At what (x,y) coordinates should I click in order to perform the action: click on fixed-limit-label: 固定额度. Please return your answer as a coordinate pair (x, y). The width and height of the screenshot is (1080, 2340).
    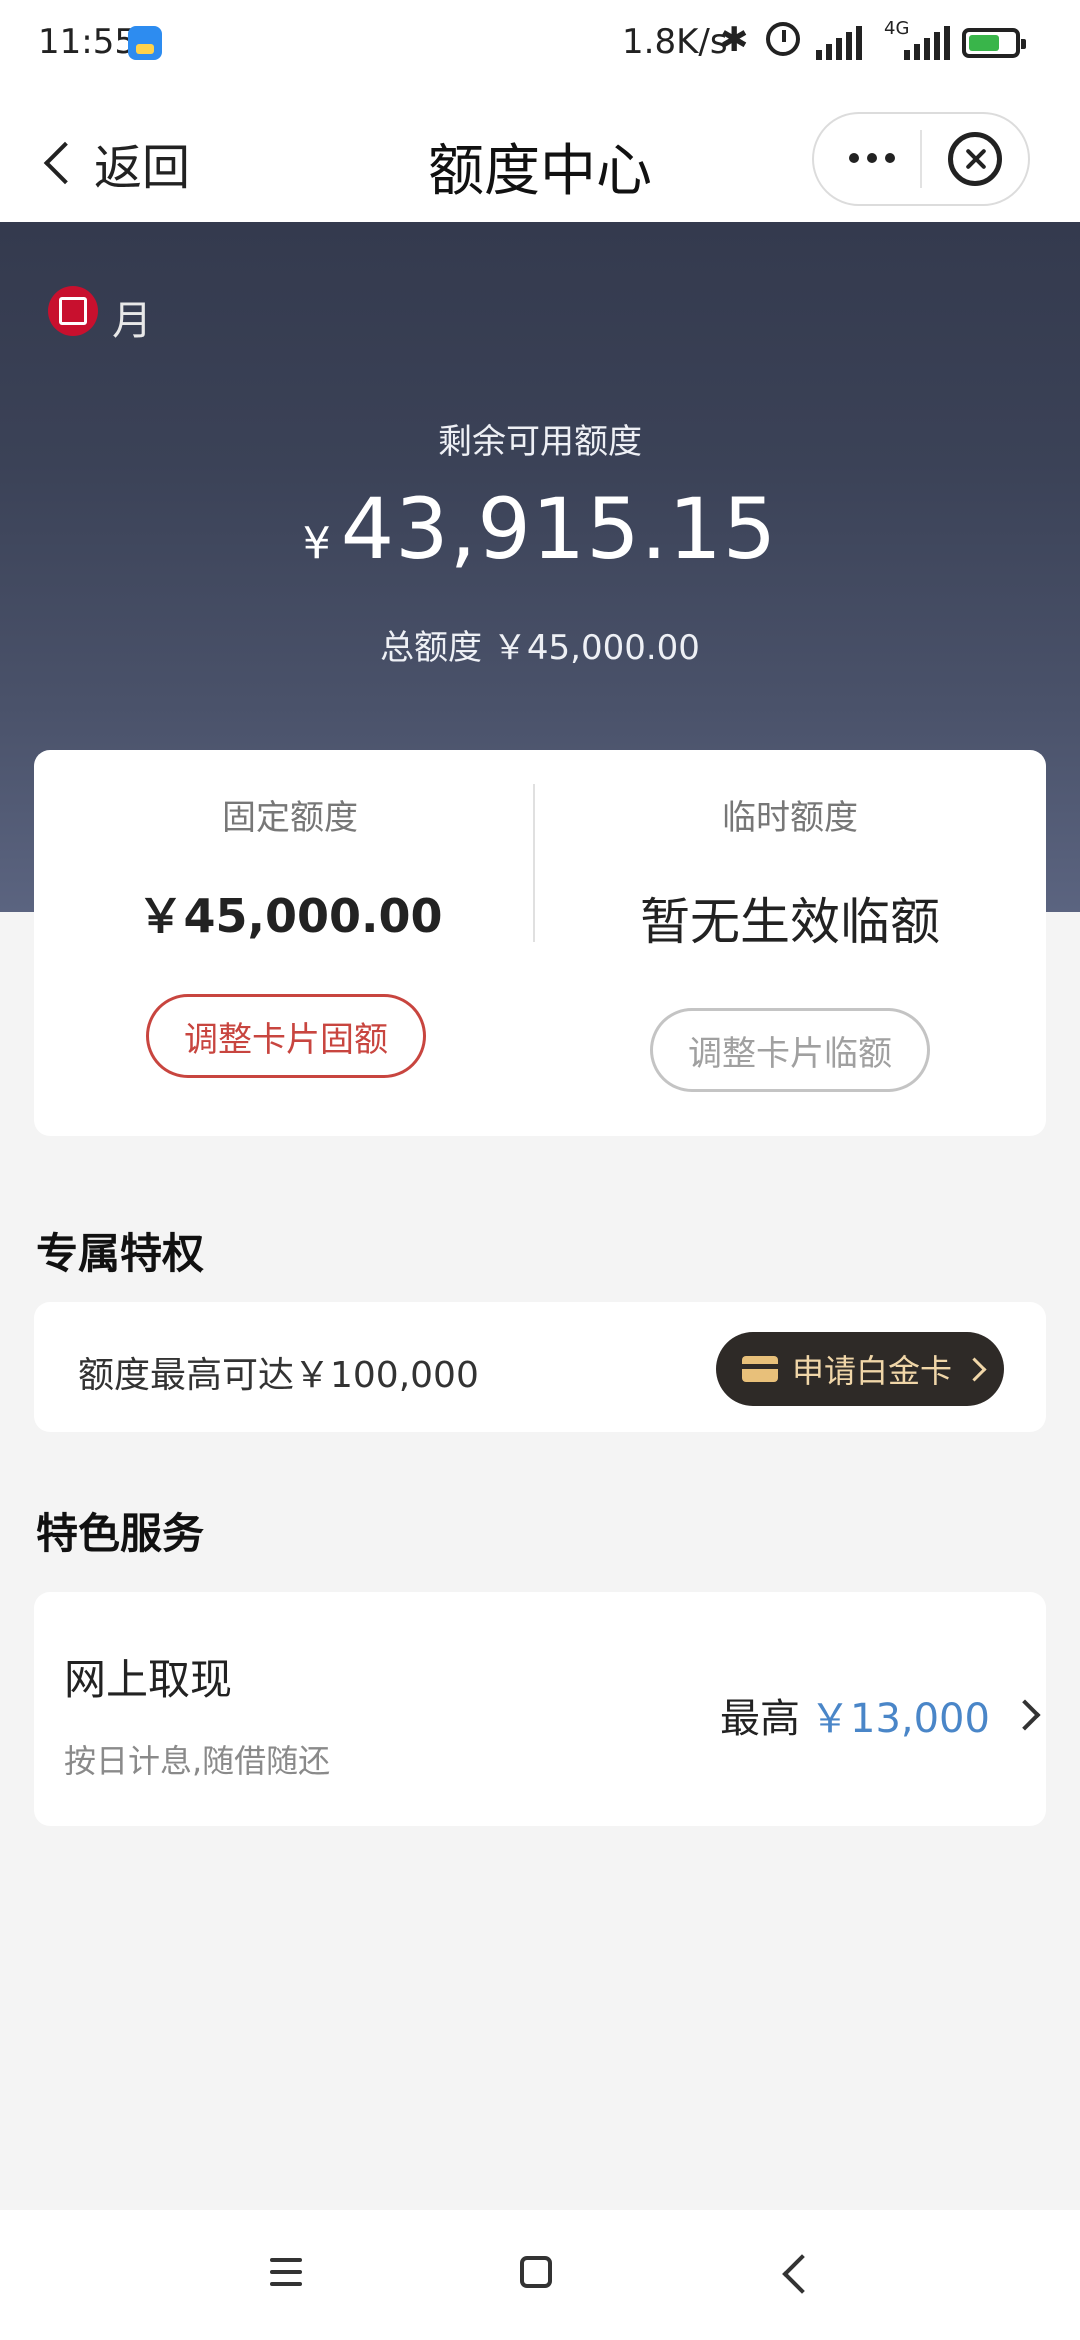
    Looking at the image, I should click on (290, 818).